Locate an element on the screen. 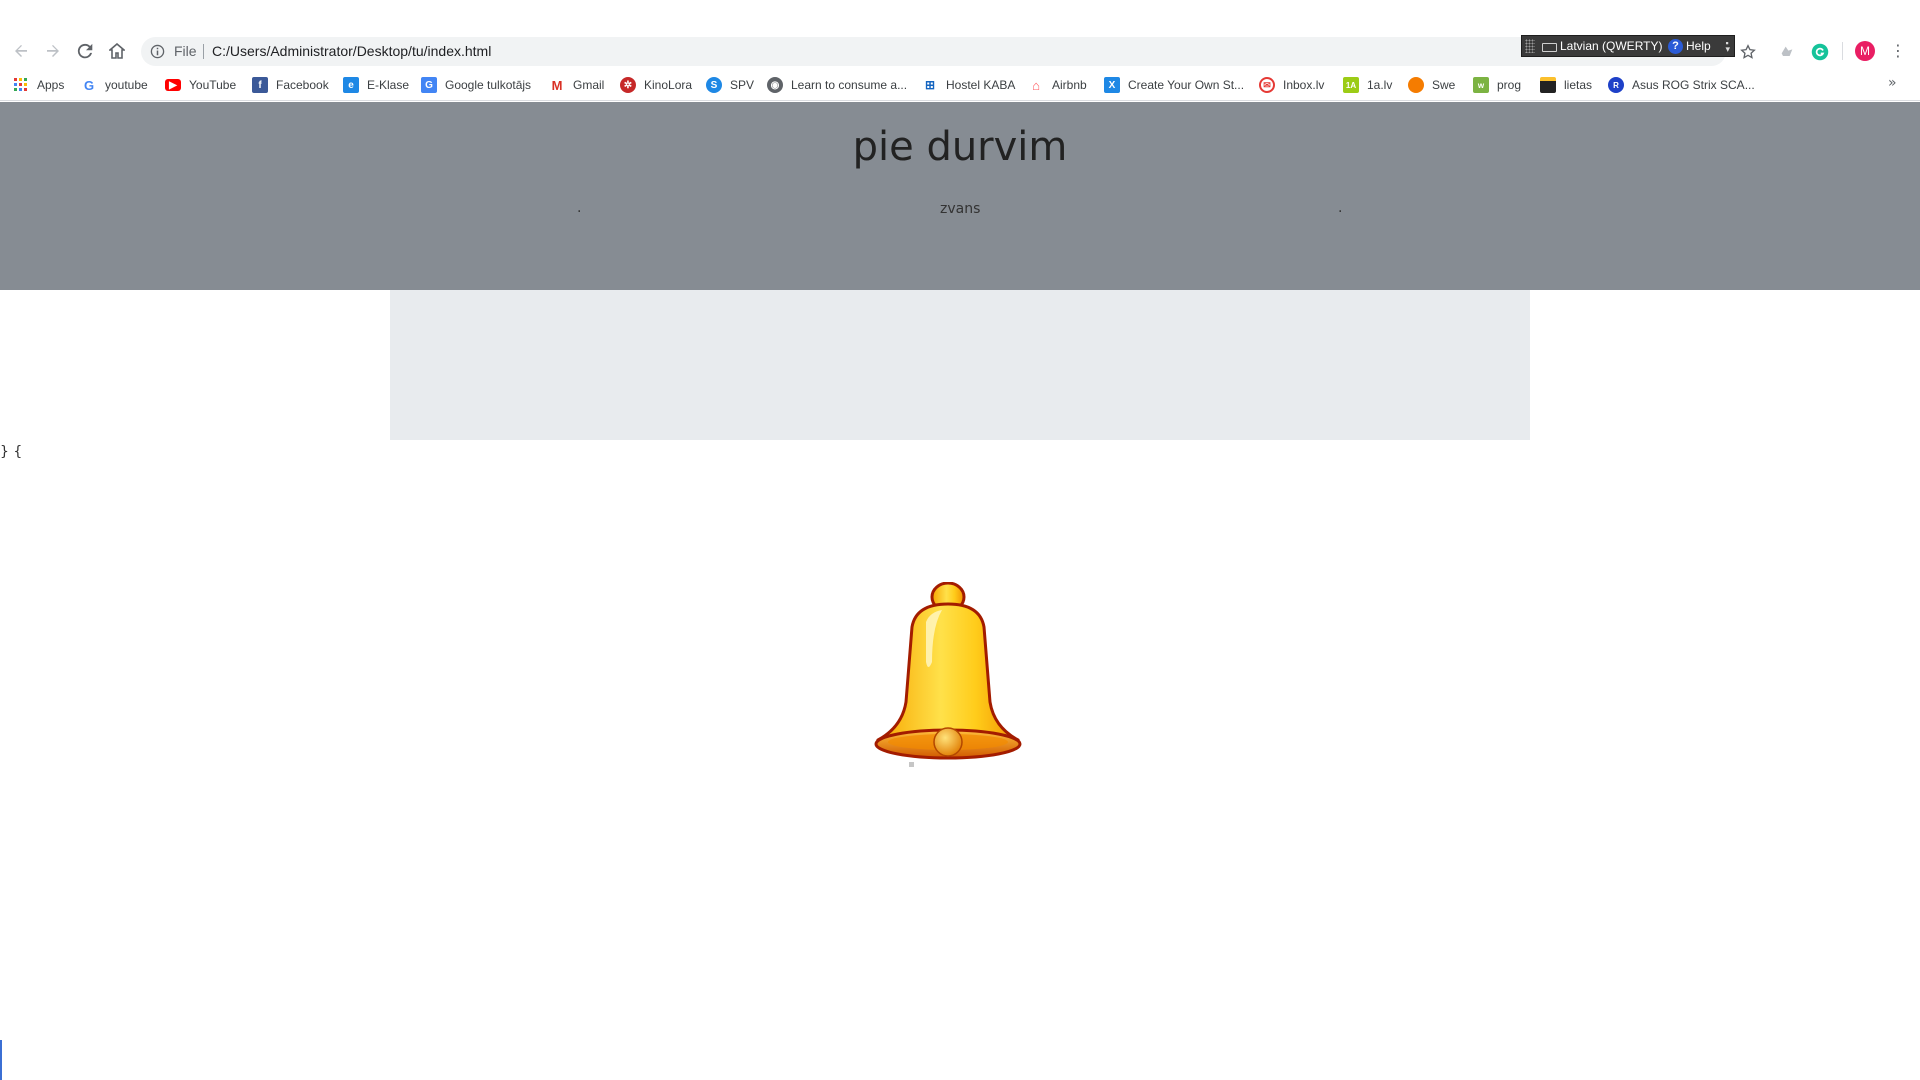 The image size is (1920, 1080). prog-icon: w is located at coordinates (1481, 85).